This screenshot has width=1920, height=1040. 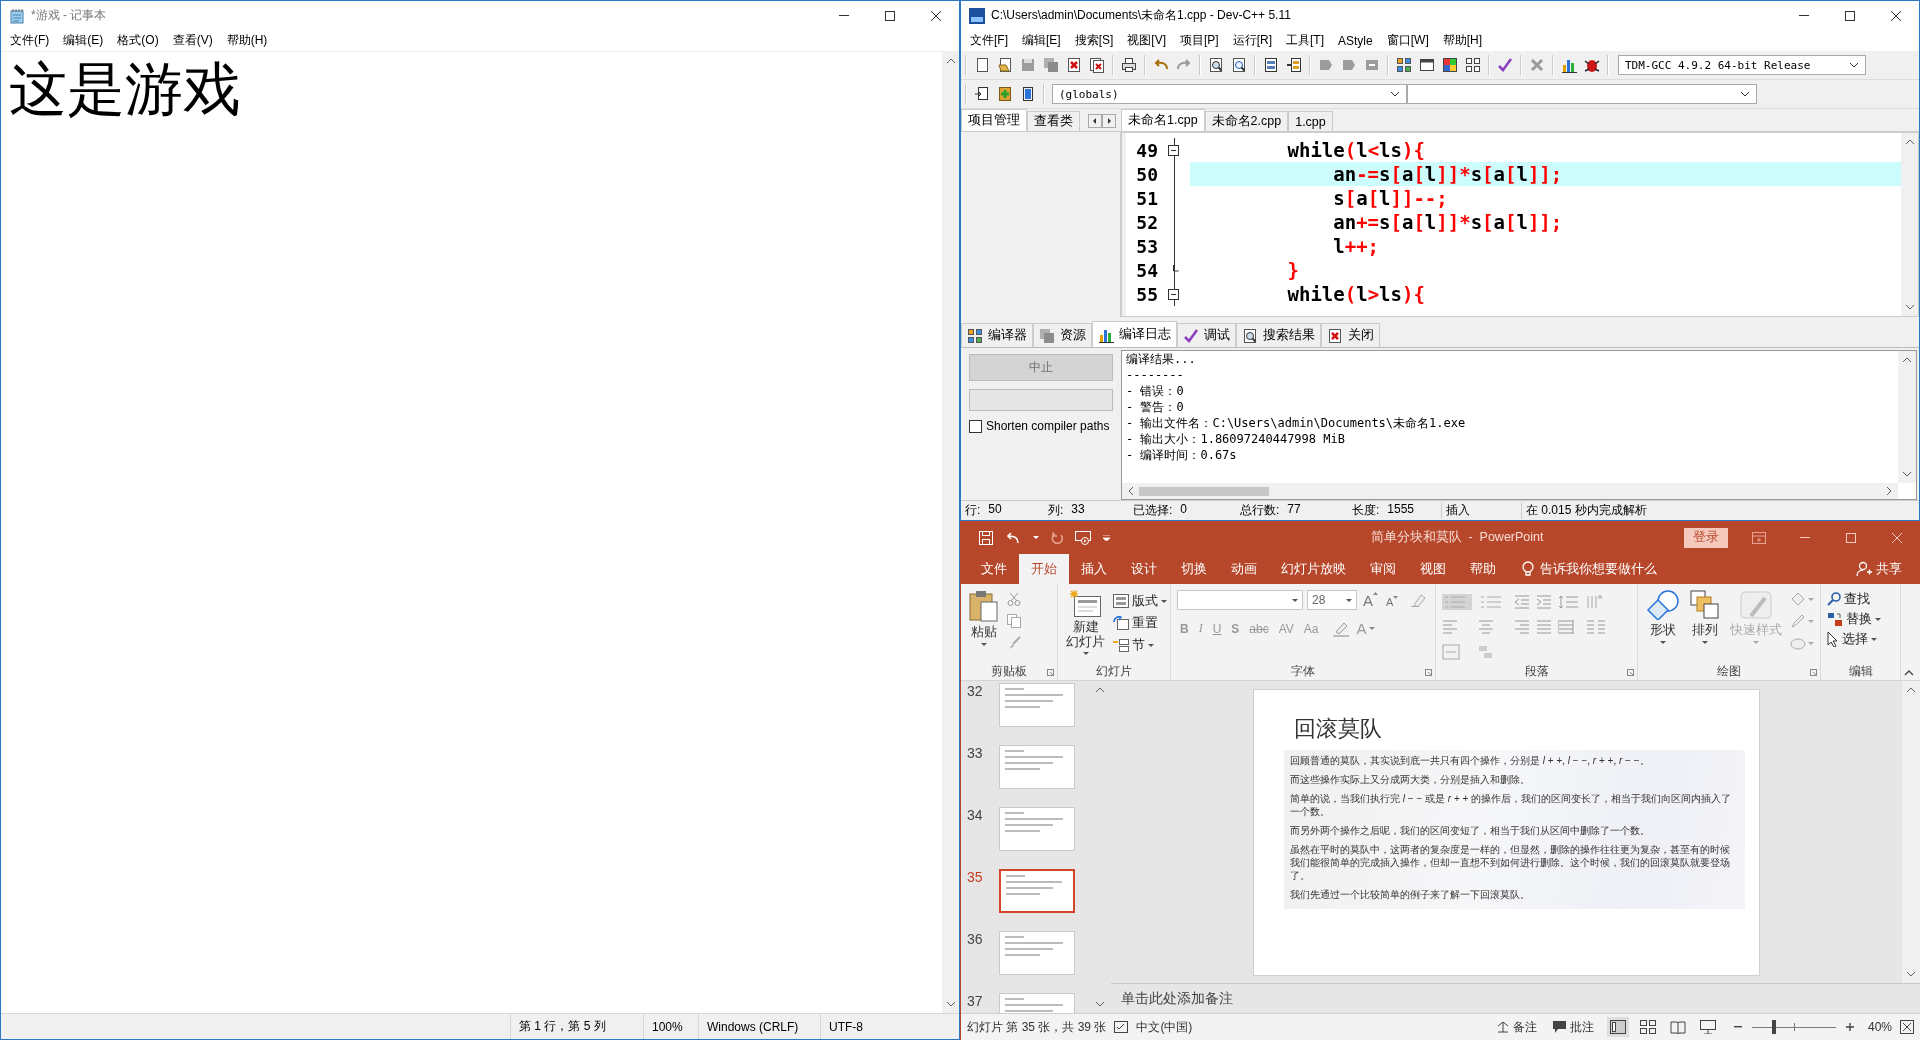 What do you see at coordinates (1427, 65) in the screenshot?
I see `window-icon` at bounding box center [1427, 65].